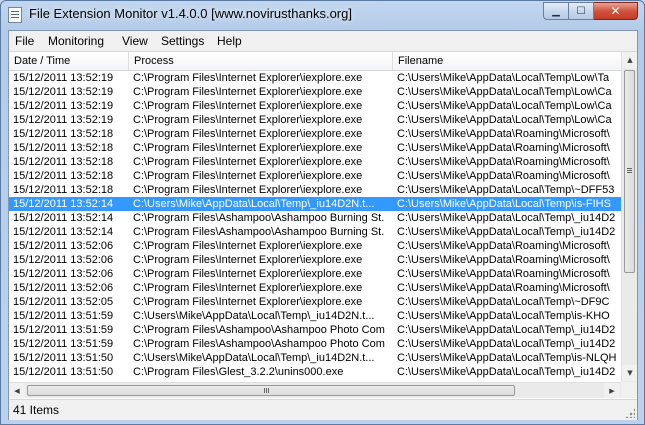  I want to click on close-button: ✕, so click(616, 11).